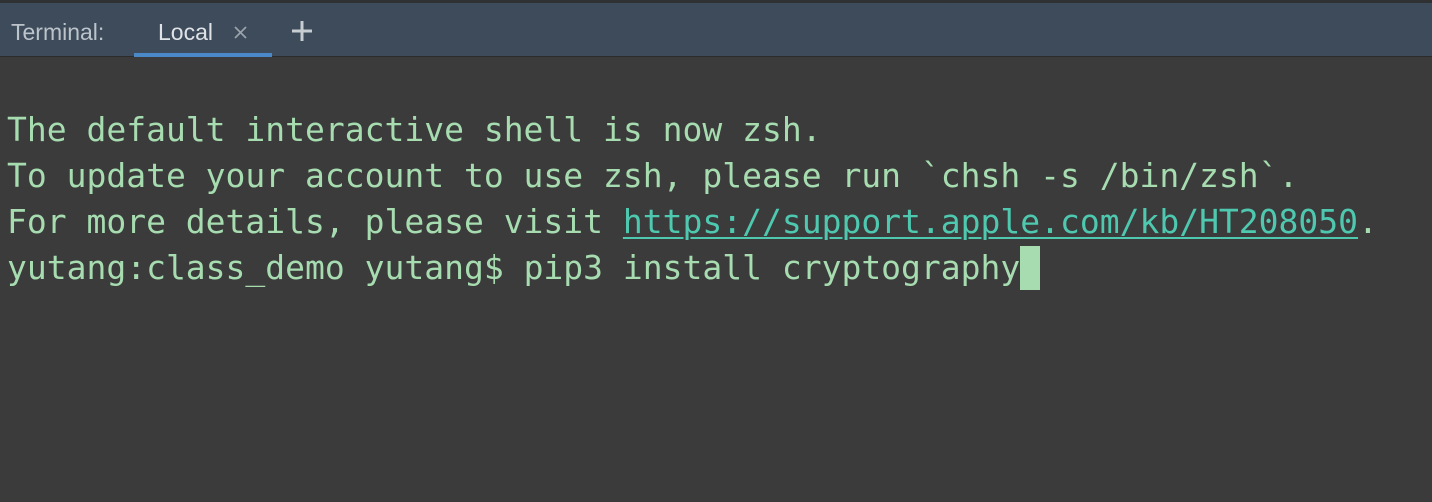 Image resolution: width=1432 pixels, height=502 pixels. Describe the element at coordinates (1368, 221) in the screenshot. I see `terminal-text: .` at that location.